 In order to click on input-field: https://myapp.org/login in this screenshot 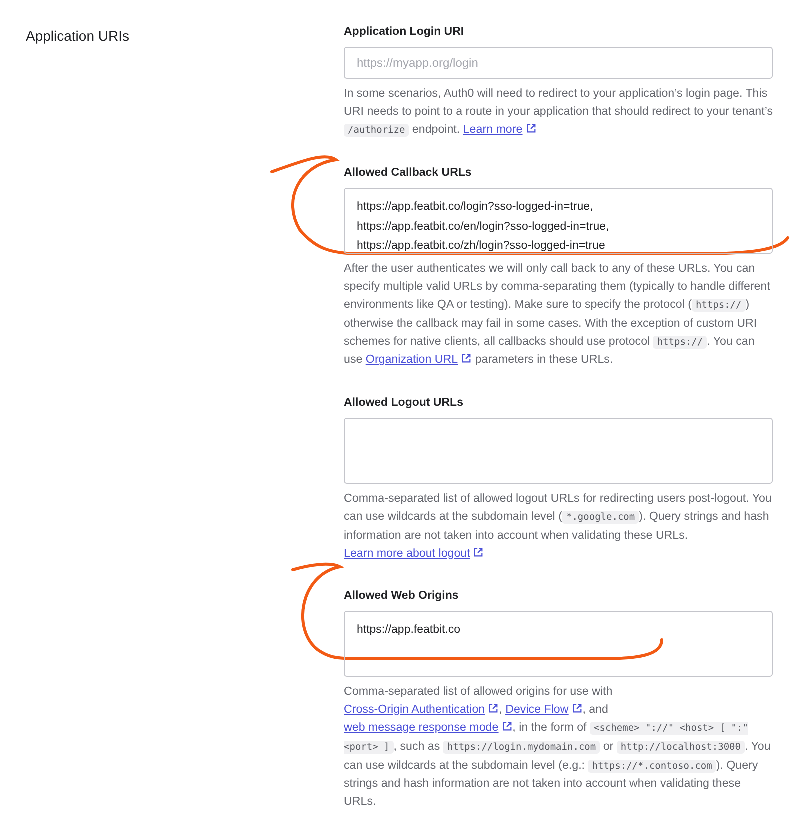, I will do `click(558, 63)`.